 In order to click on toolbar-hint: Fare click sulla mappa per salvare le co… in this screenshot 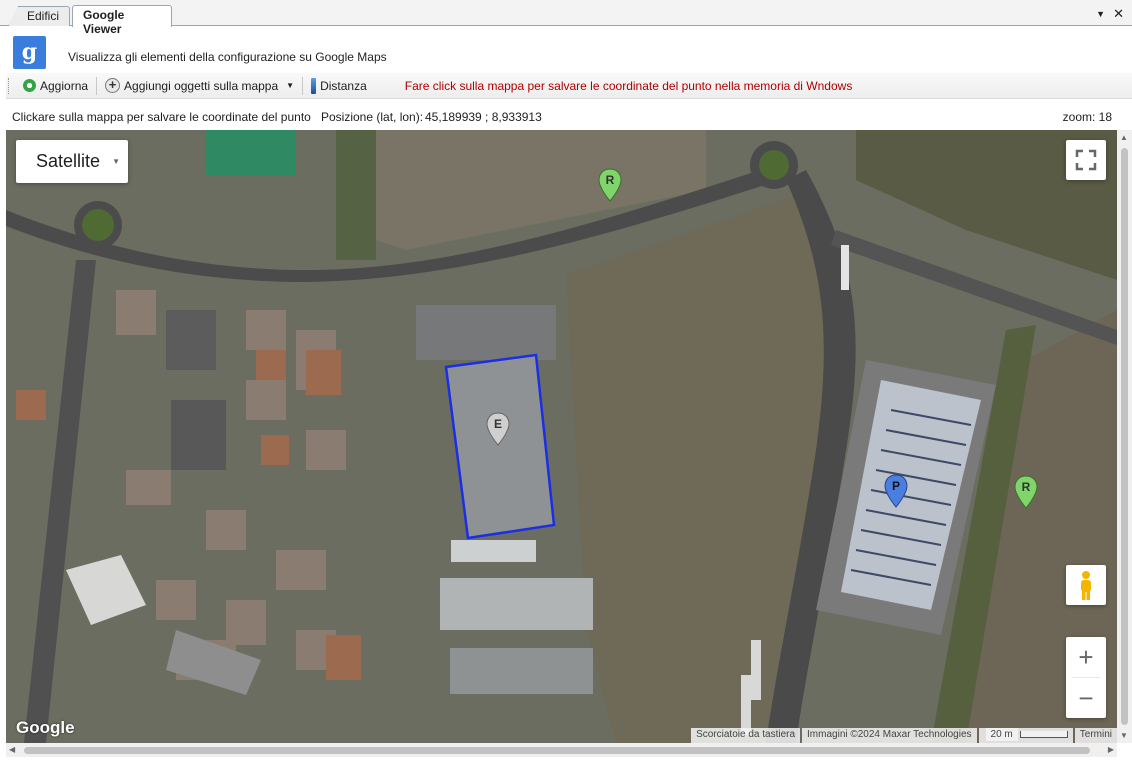, I will do `click(628, 85)`.